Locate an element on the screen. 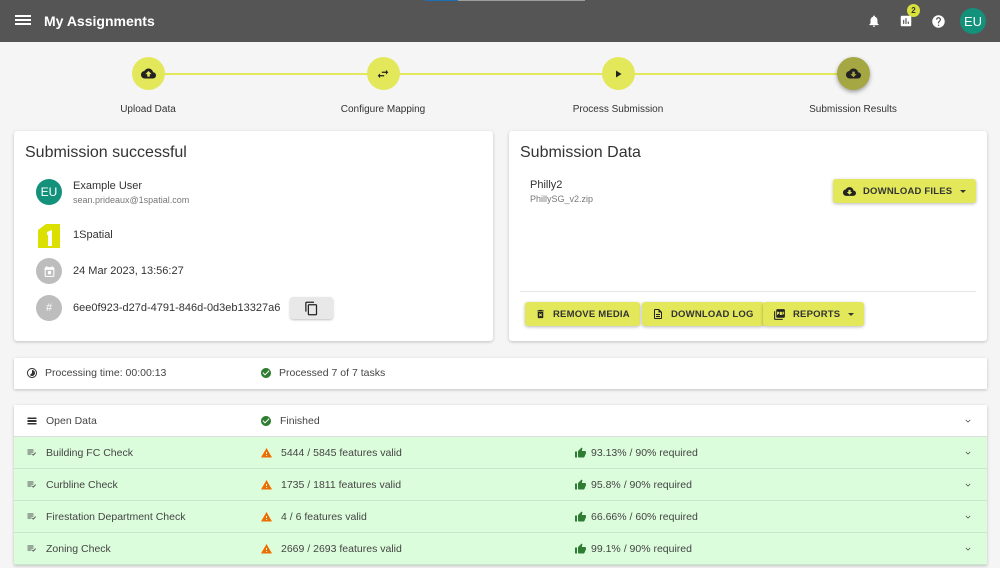  page-title: My Assignments is located at coordinates (99, 21).